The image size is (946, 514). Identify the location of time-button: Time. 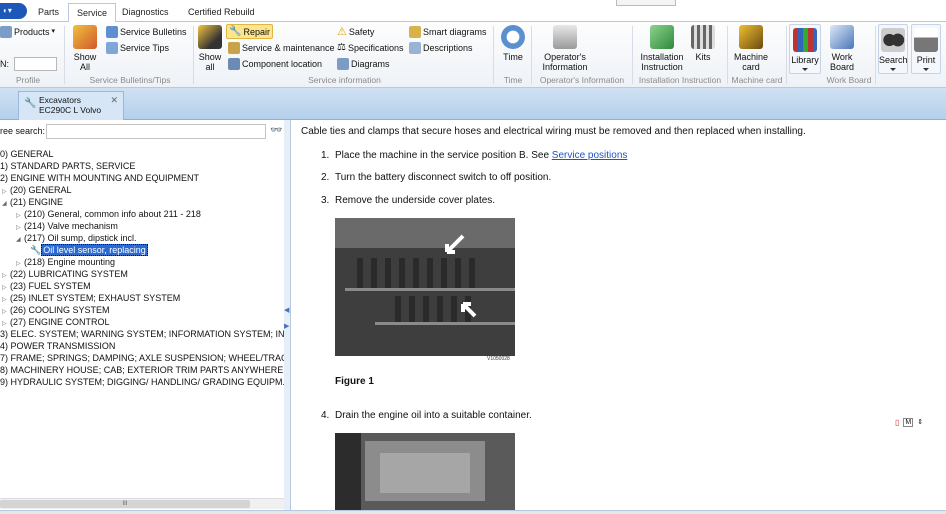
(513, 43).